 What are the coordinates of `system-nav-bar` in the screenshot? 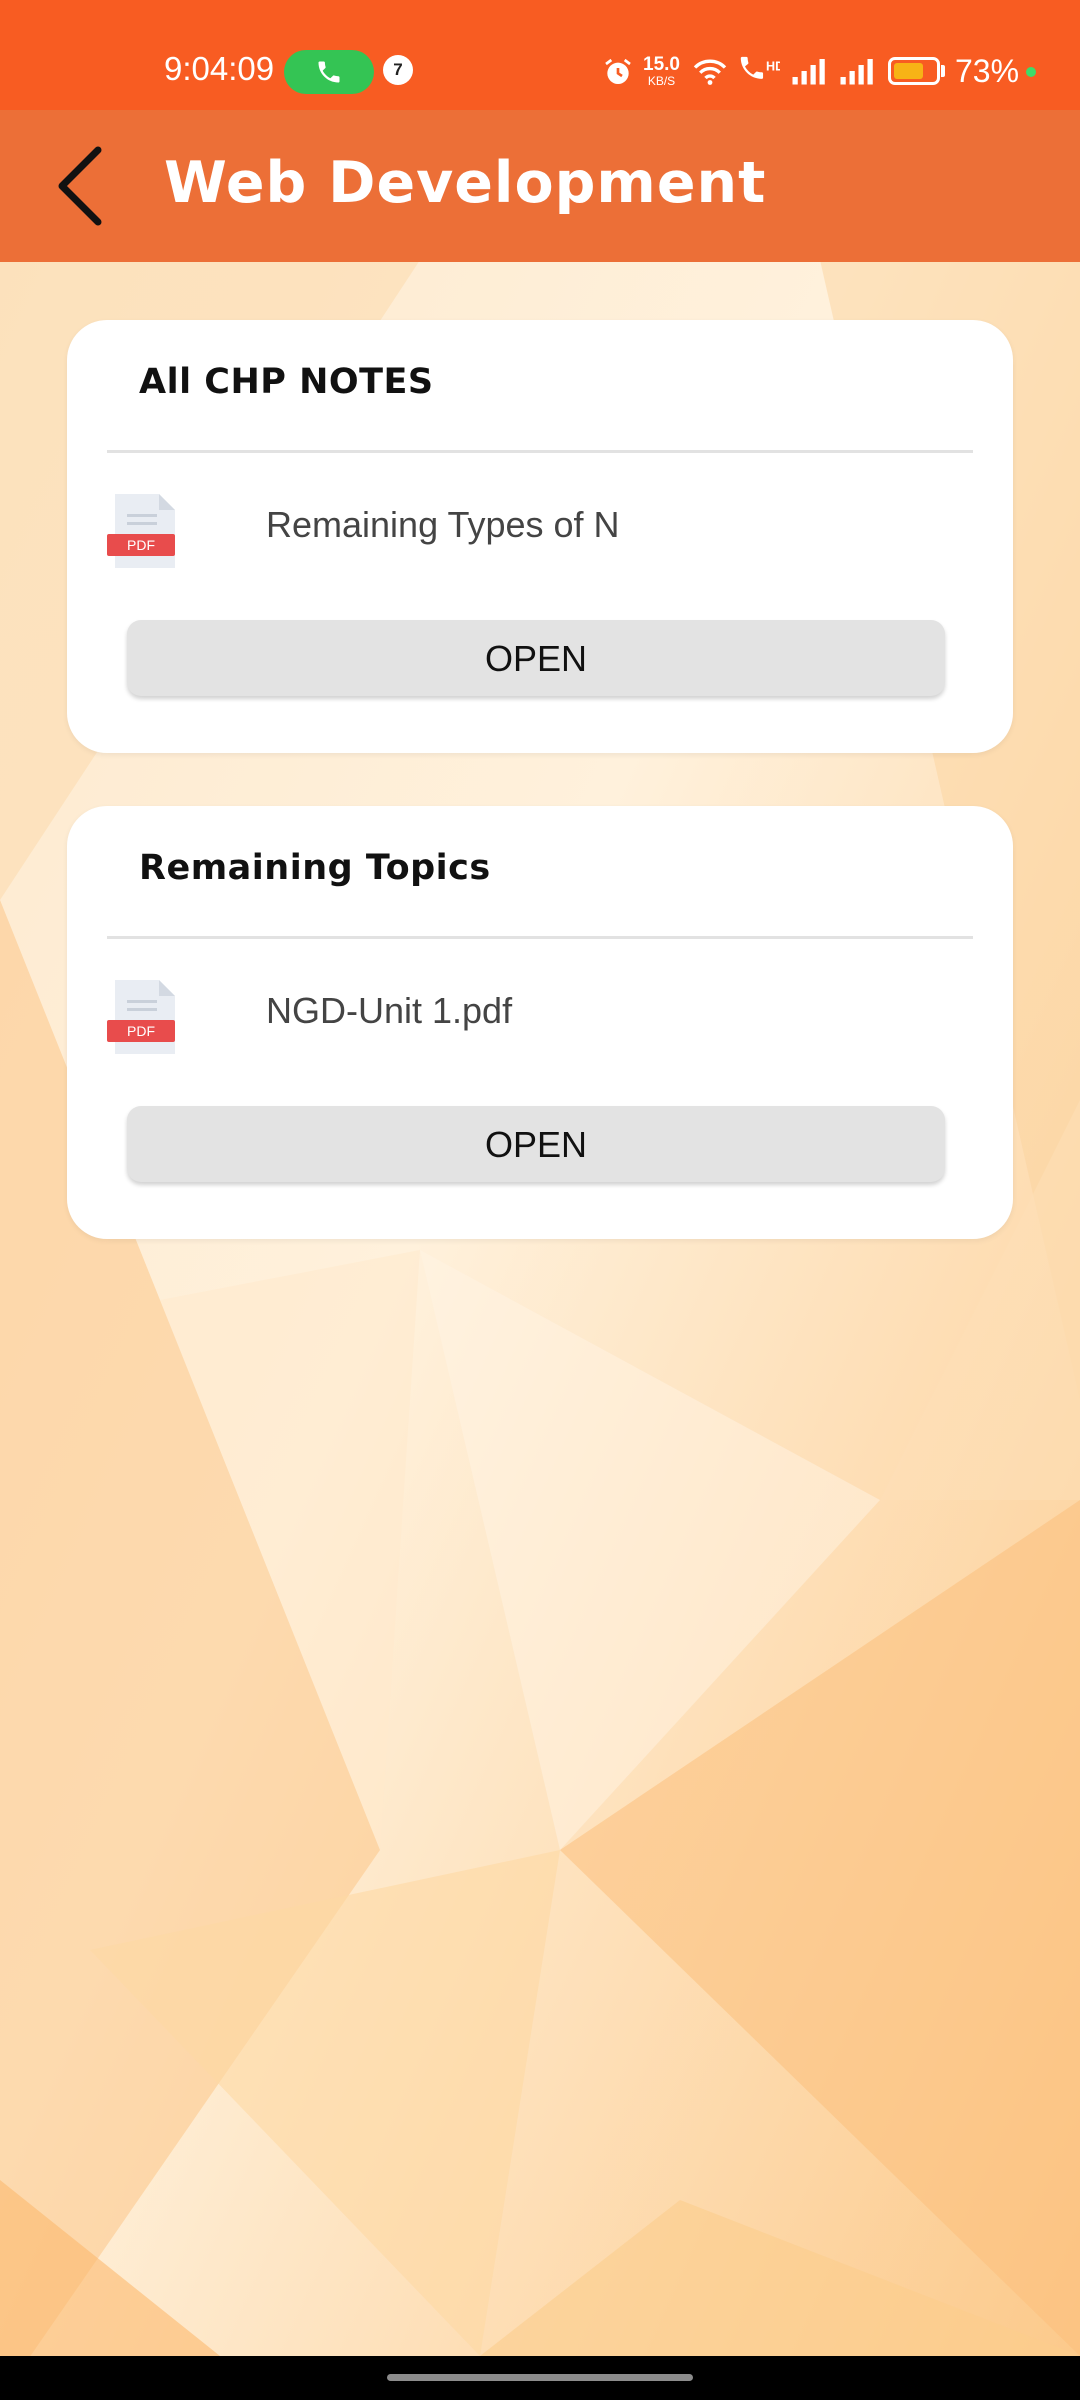 It's located at (540, 2378).